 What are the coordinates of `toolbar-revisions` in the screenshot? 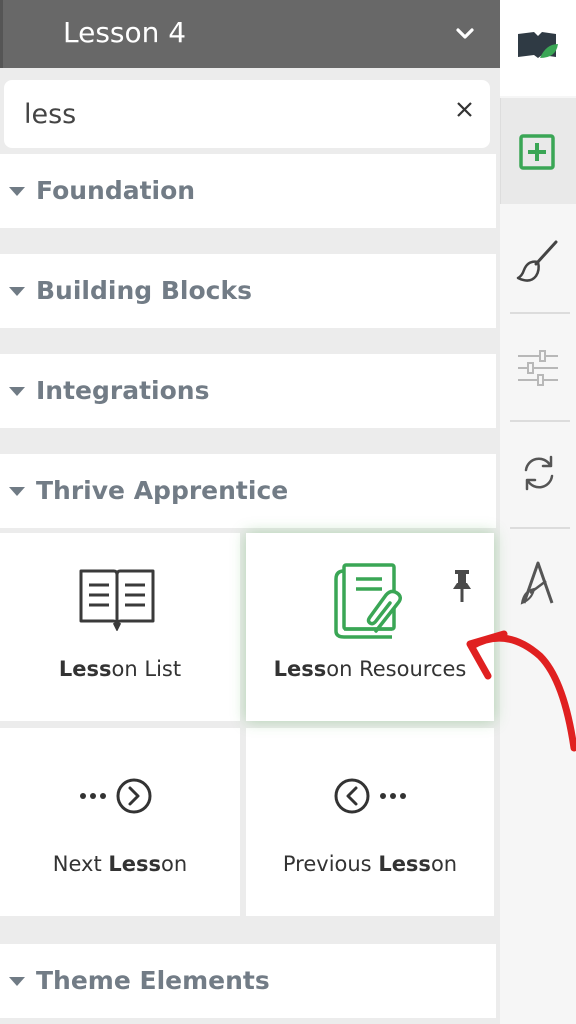 It's located at (538, 474).